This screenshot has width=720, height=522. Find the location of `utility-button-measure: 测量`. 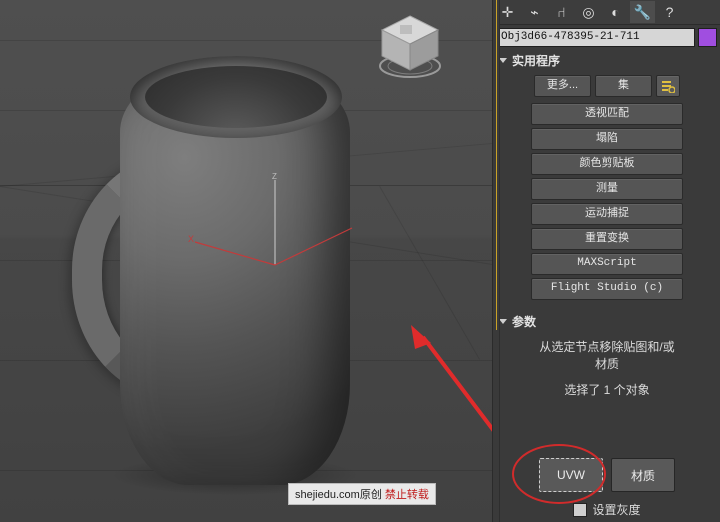

utility-button-measure: 测量 is located at coordinates (607, 189).